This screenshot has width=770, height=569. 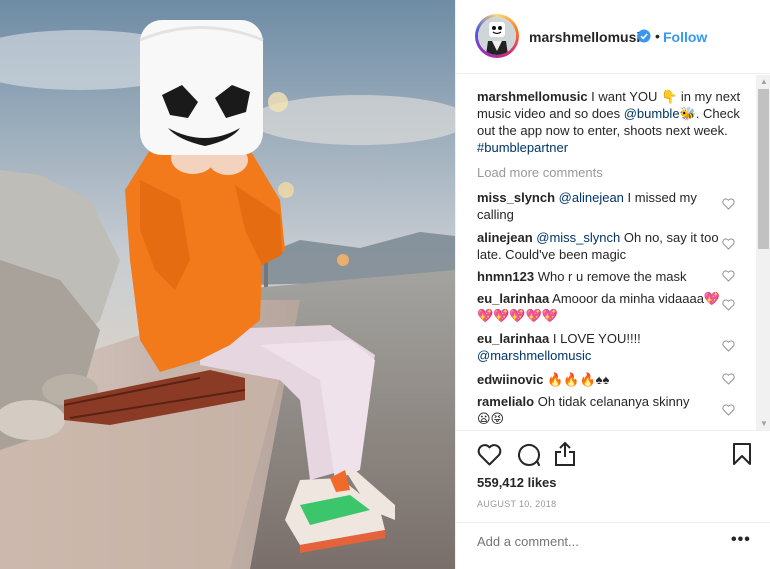 What do you see at coordinates (652, 113) in the screenshot?
I see `caption-mention: @bumble` at bounding box center [652, 113].